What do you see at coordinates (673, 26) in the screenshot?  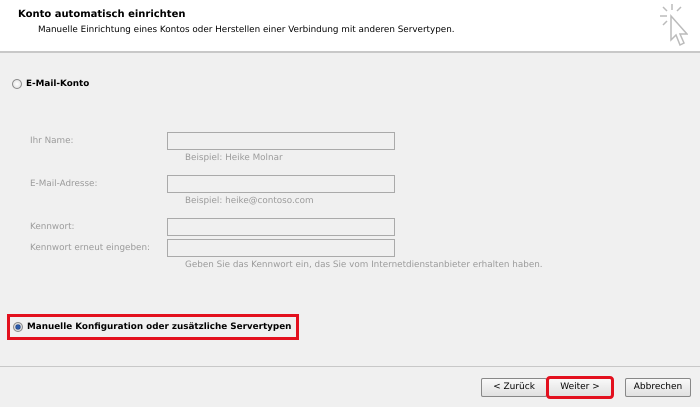 I see `cursor-sparkle-icon` at bounding box center [673, 26].